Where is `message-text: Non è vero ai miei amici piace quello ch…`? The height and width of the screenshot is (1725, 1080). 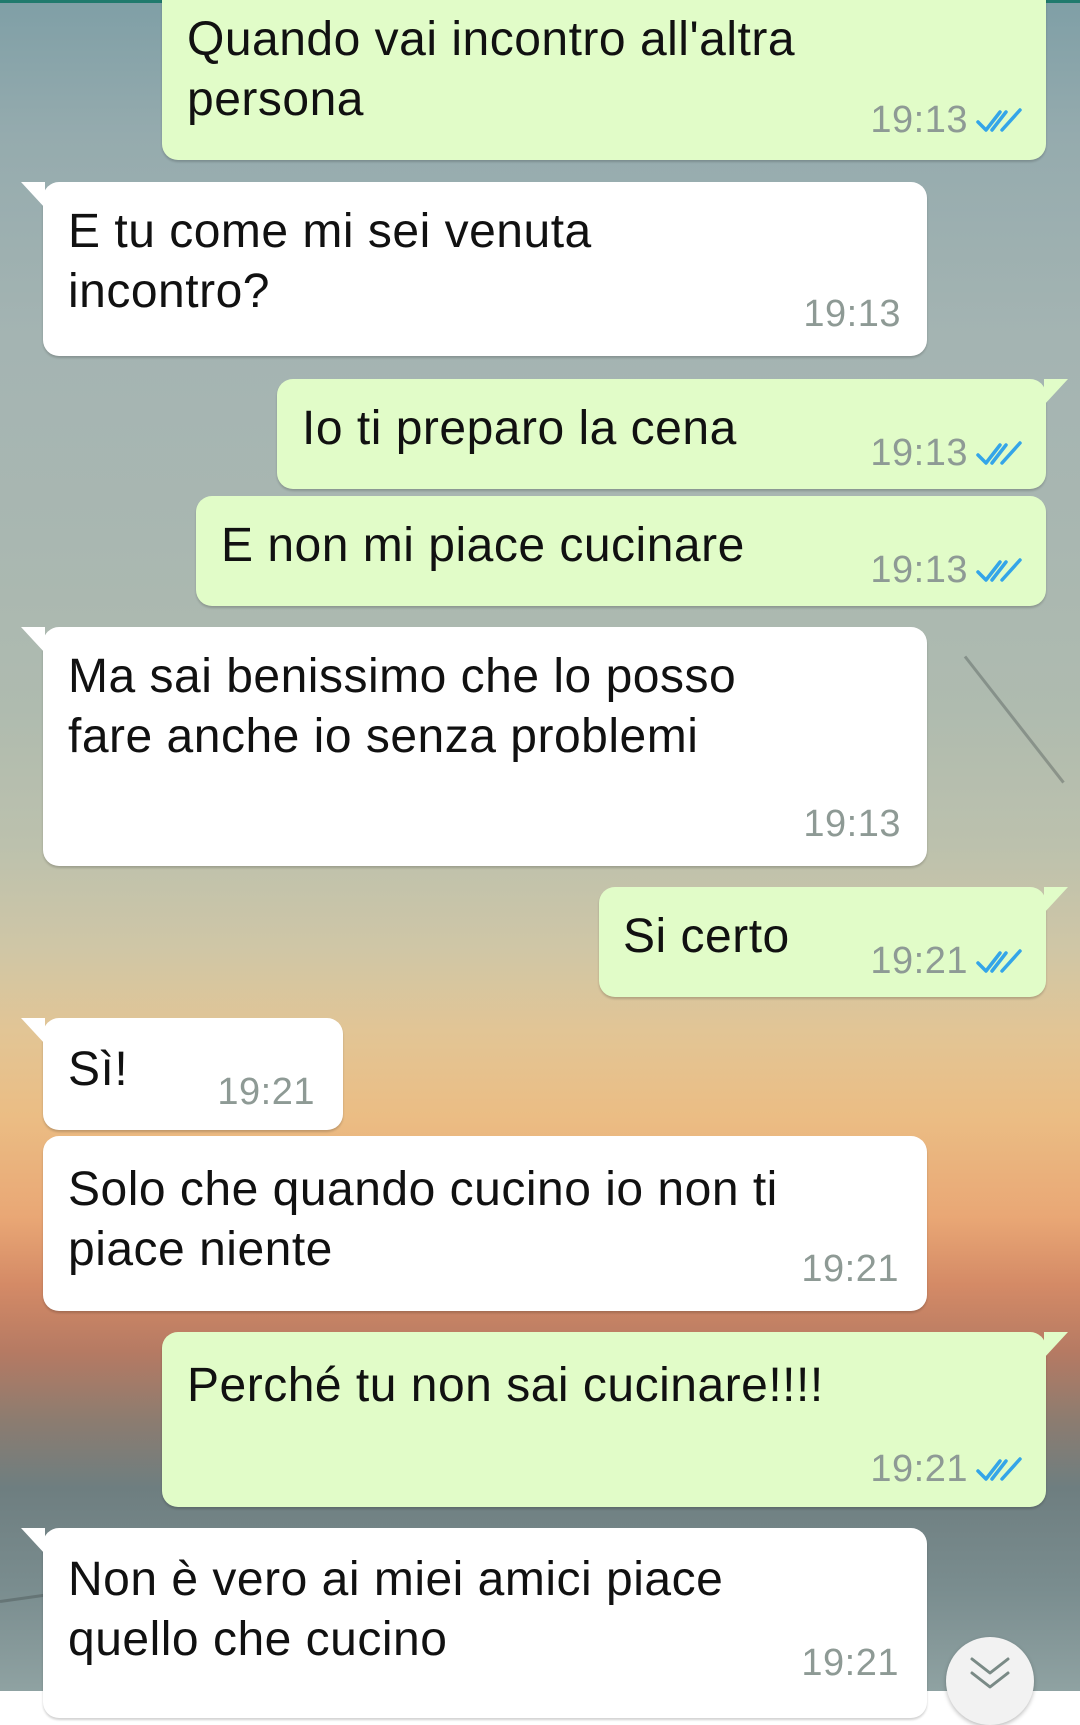
message-text: Non è vero ai miei amici piace quello ch… is located at coordinates (396, 1609).